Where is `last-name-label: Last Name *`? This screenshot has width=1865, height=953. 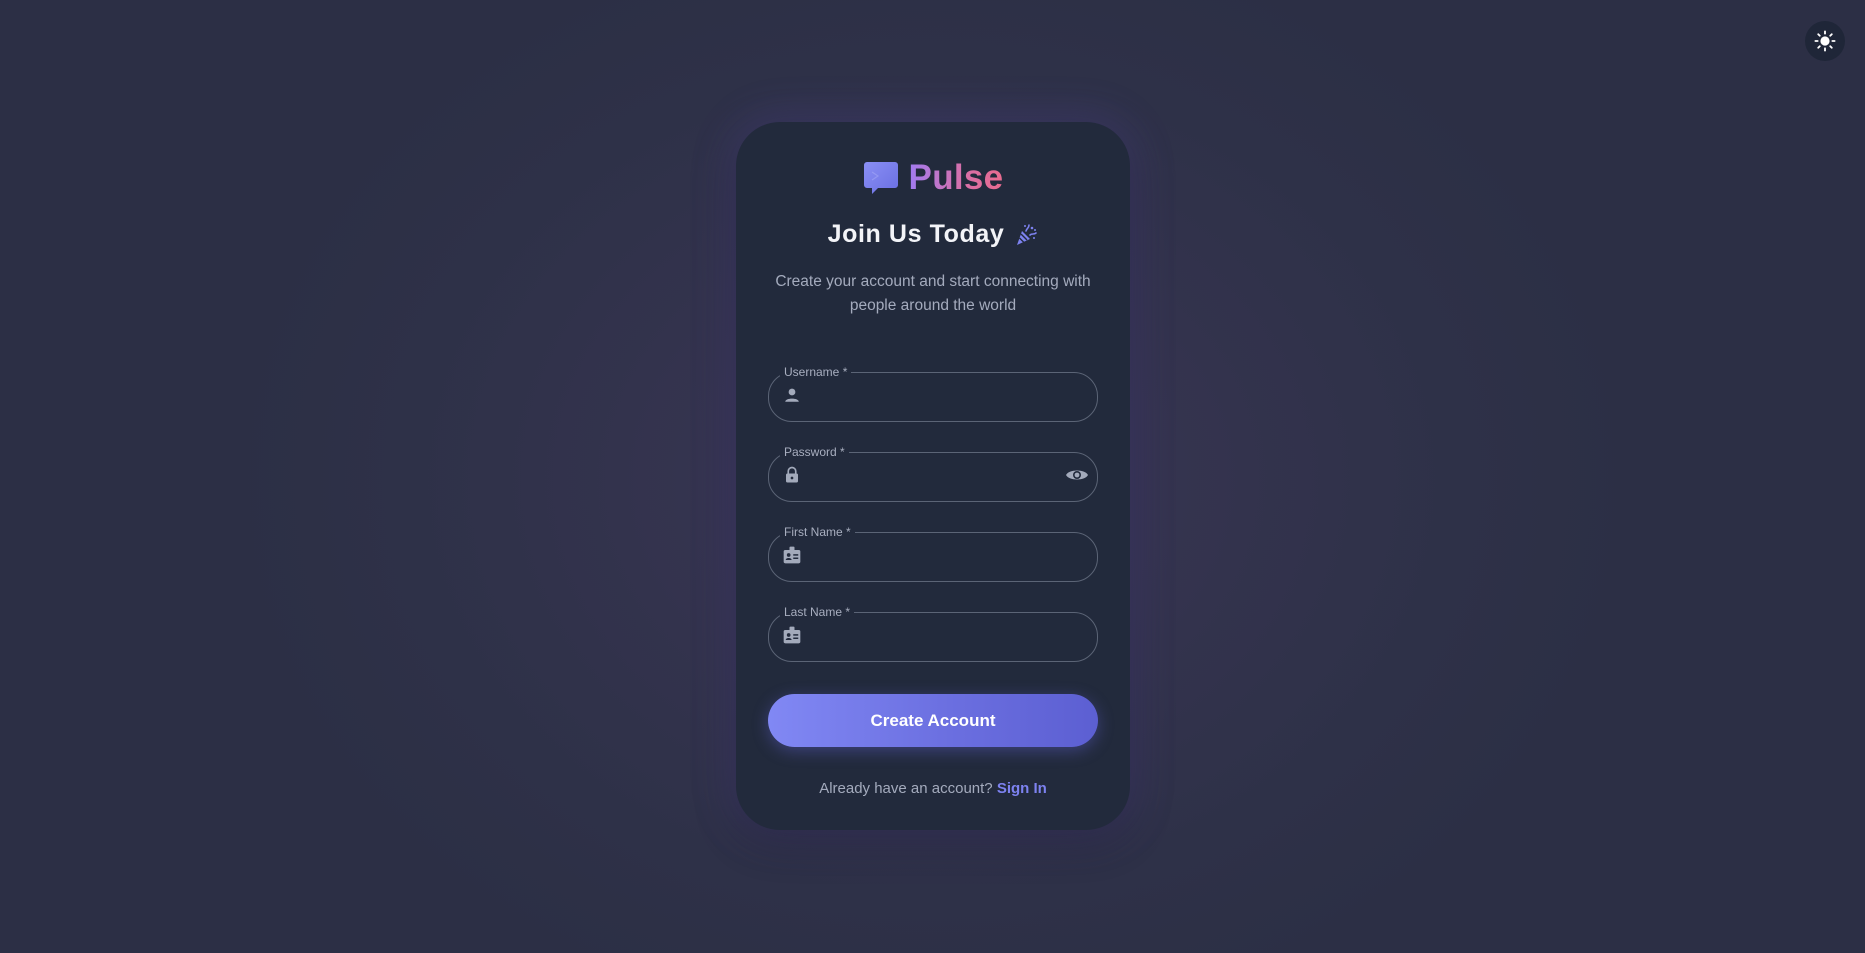
last-name-label: Last Name * is located at coordinates (817, 612).